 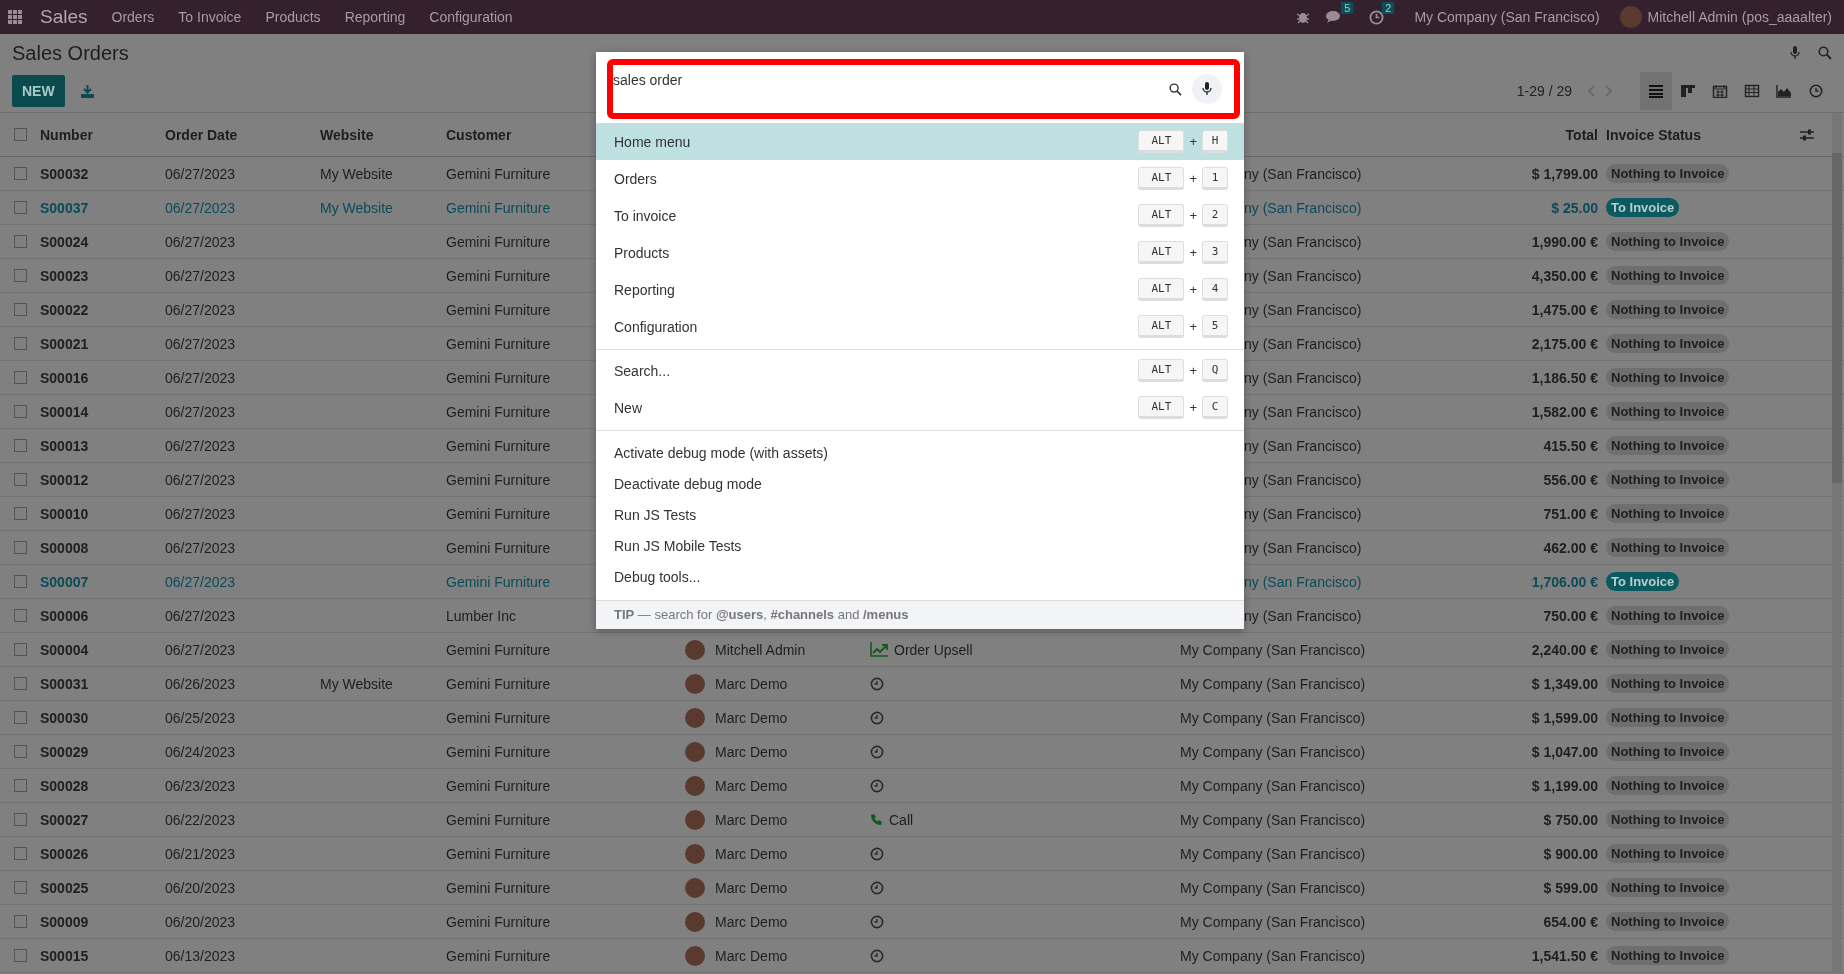 What do you see at coordinates (920, 545) in the screenshot?
I see `command-item: Run JS Mobile Tests` at bounding box center [920, 545].